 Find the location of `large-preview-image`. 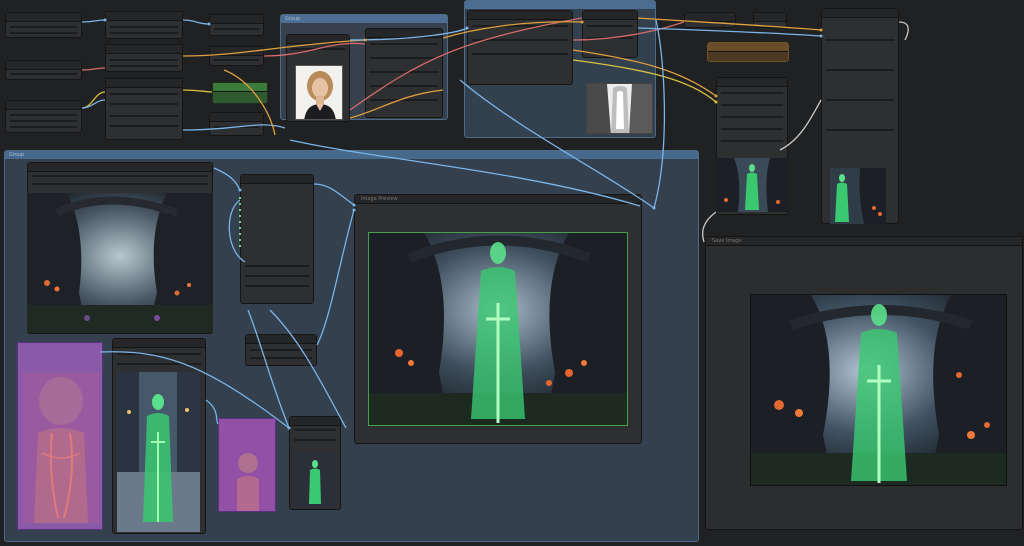

large-preview-image is located at coordinates (498, 329).